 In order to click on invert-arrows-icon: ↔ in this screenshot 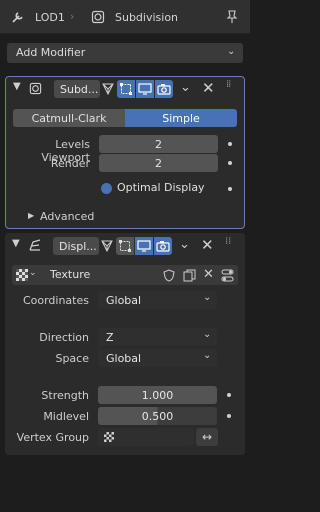, I will do `click(207, 437)`.